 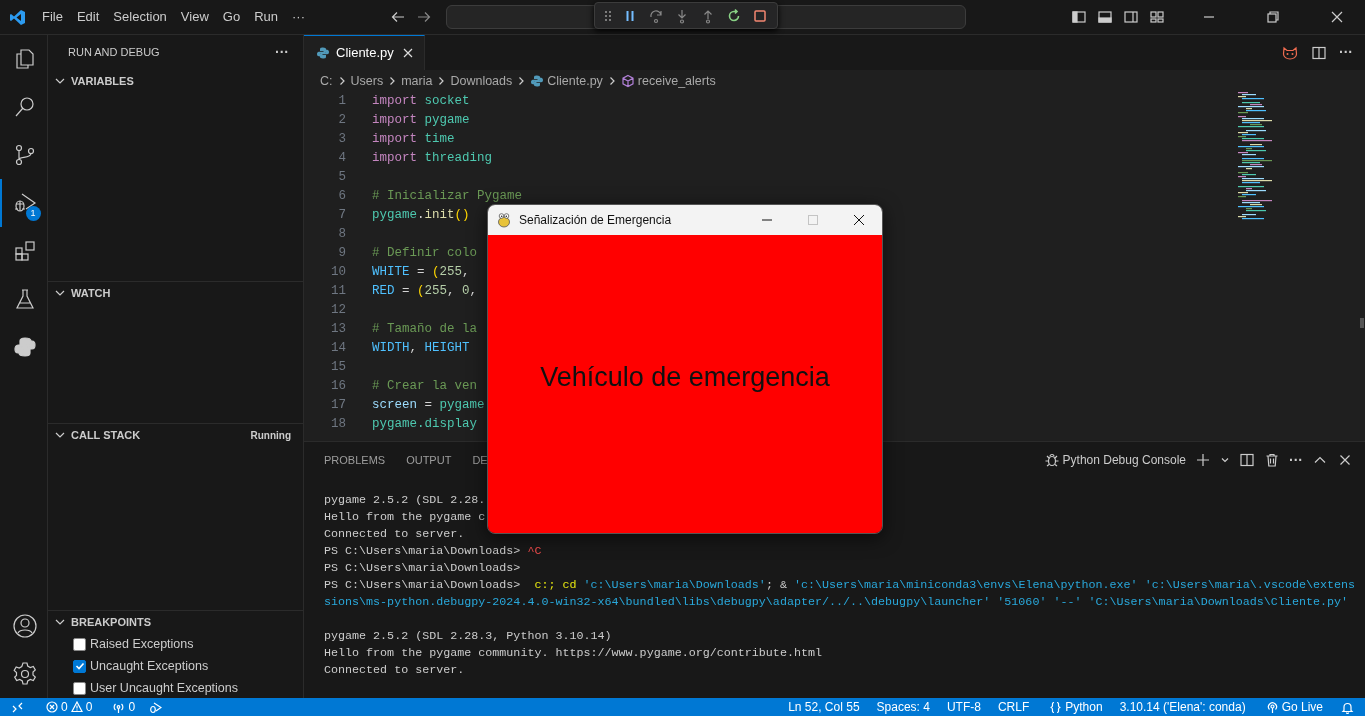 What do you see at coordinates (405, 500) in the screenshot?
I see `terminal-line: pygame 2.5.2 (SDL 2.28.` at bounding box center [405, 500].